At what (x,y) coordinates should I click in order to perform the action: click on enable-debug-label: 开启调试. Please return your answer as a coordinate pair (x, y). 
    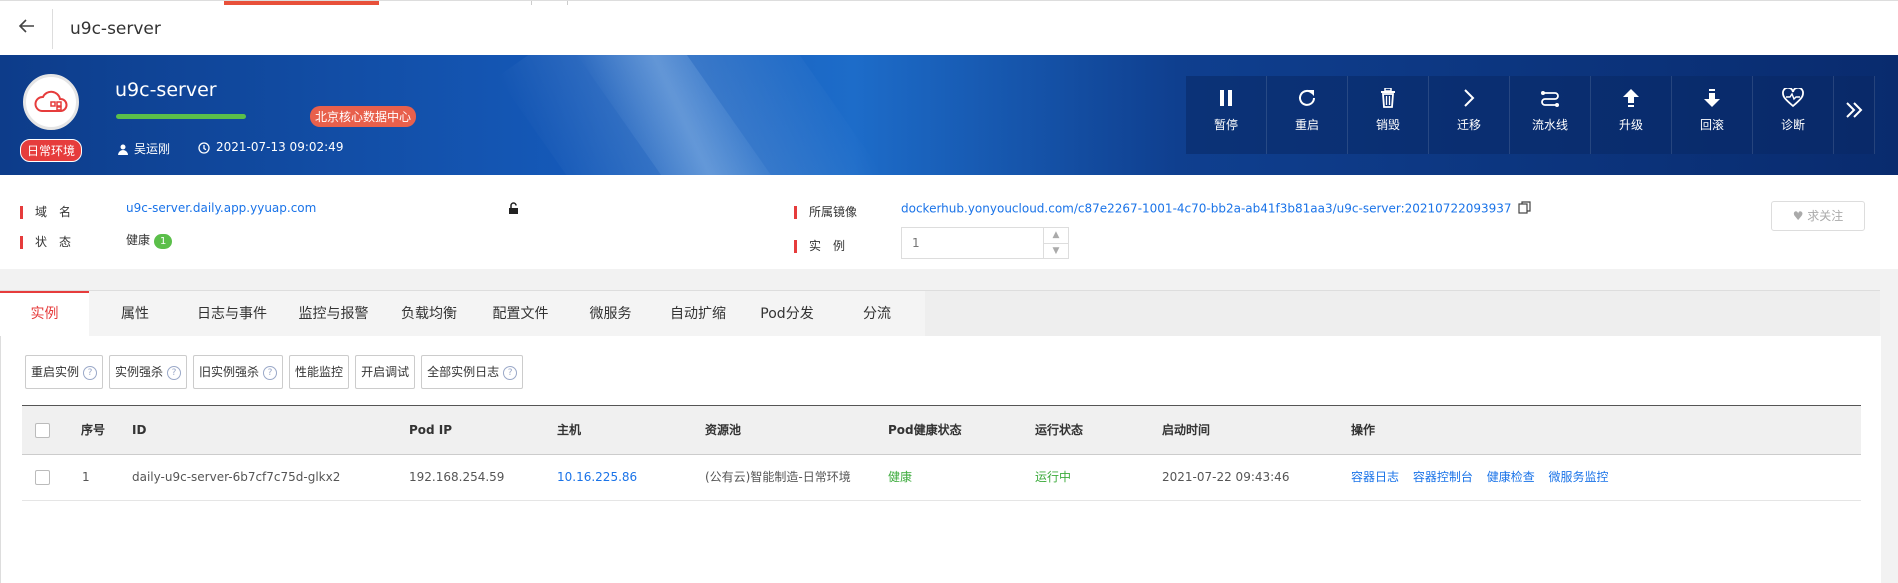
    Looking at the image, I should click on (385, 372).